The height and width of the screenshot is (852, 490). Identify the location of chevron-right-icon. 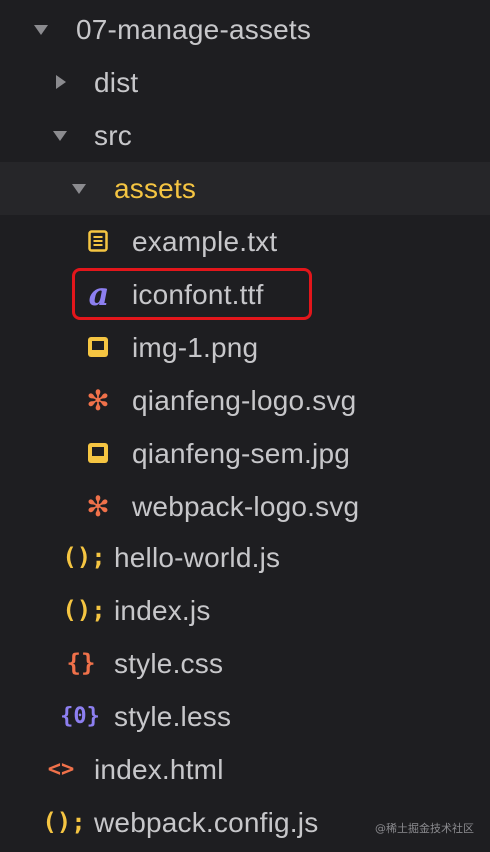
(61, 82).